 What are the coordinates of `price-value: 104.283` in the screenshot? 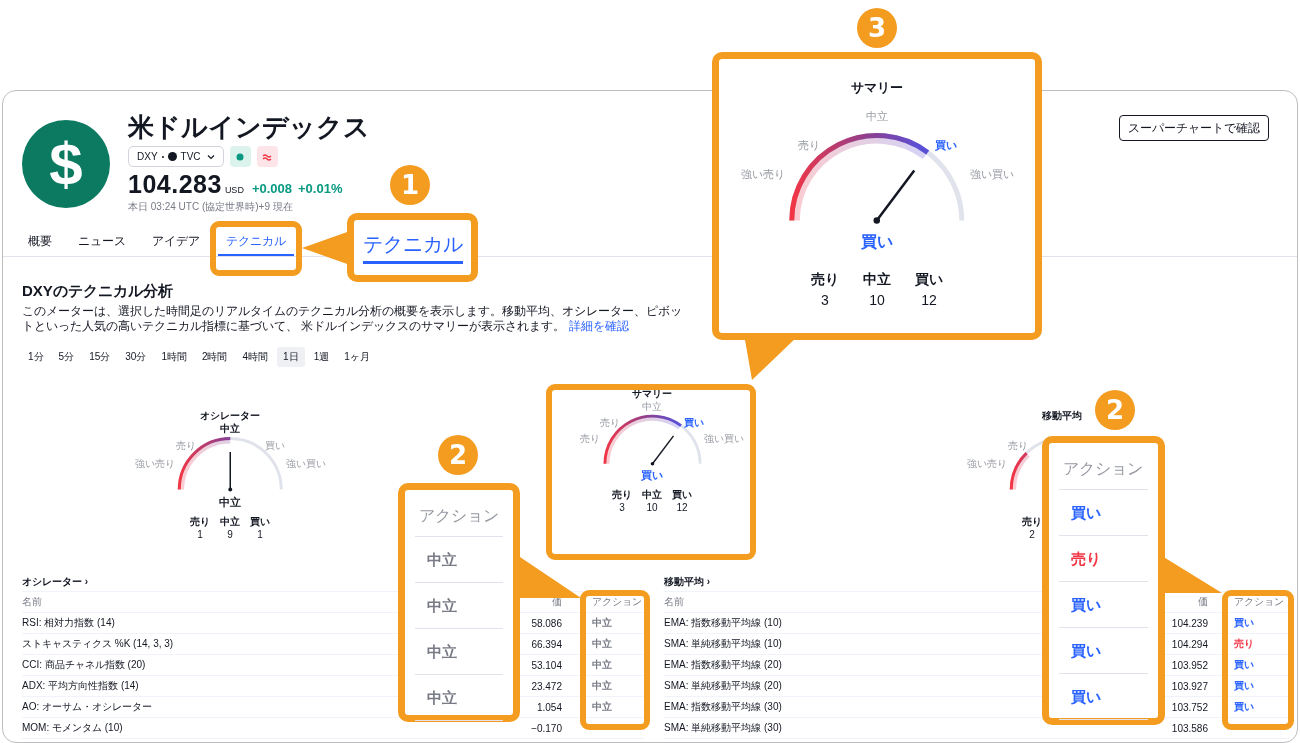 It's located at (175, 184).